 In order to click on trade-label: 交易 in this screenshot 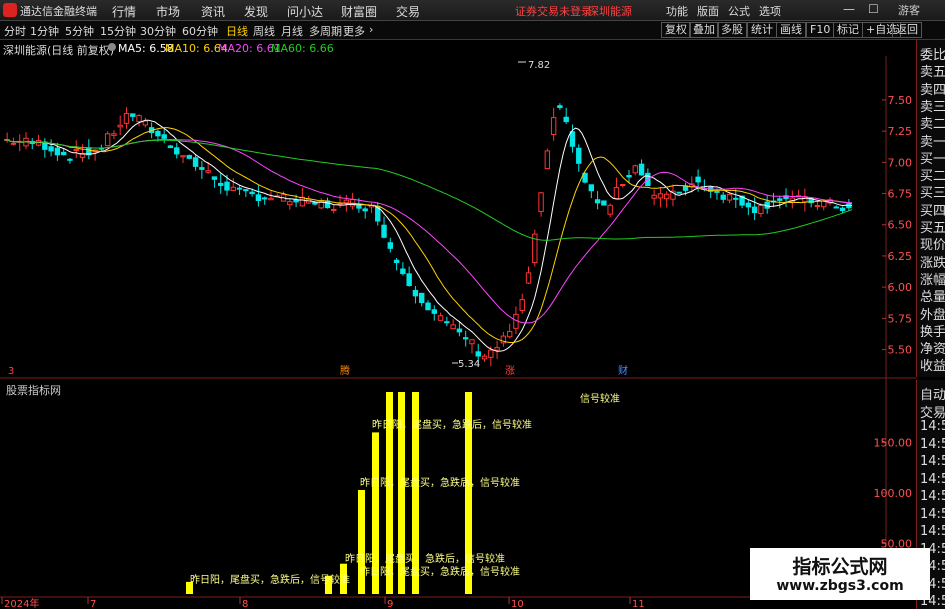, I will do `click(932, 413)`.